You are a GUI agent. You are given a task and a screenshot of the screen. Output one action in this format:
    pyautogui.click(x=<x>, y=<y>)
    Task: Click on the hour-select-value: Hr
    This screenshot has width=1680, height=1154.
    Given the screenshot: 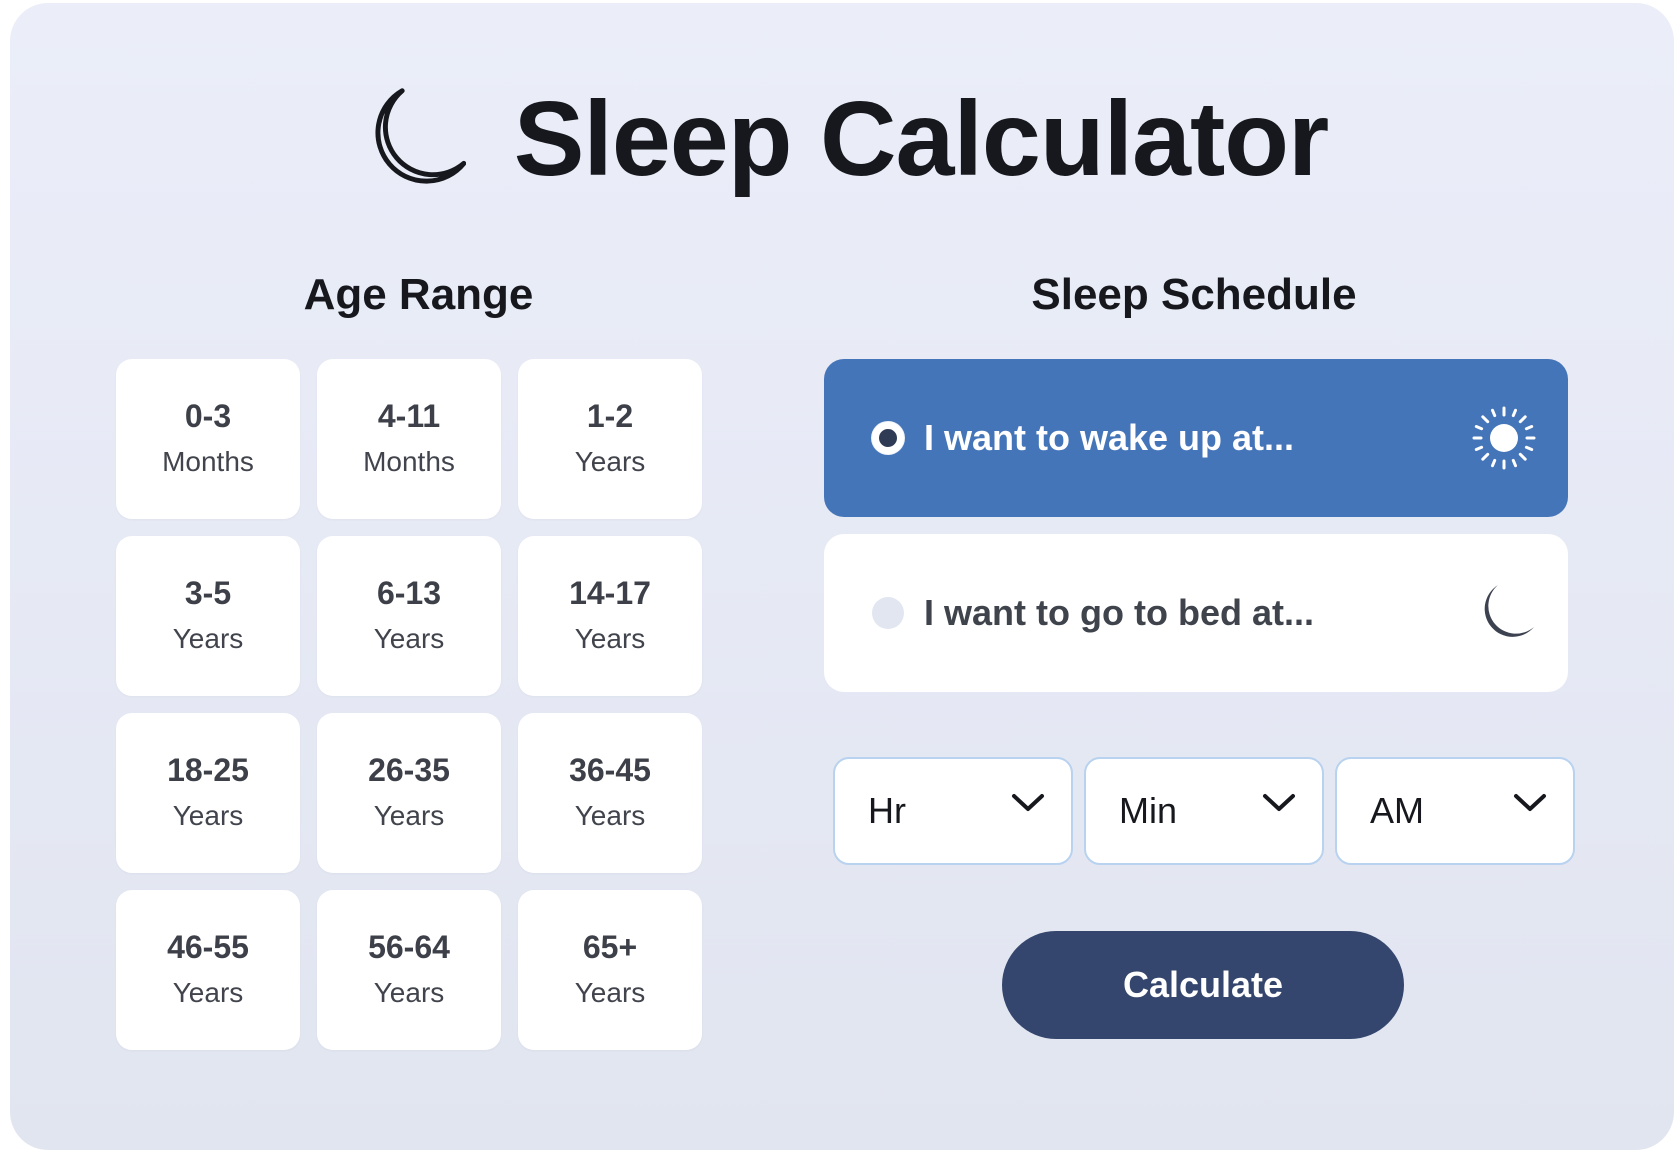 What is the action you would take?
    pyautogui.click(x=887, y=810)
    